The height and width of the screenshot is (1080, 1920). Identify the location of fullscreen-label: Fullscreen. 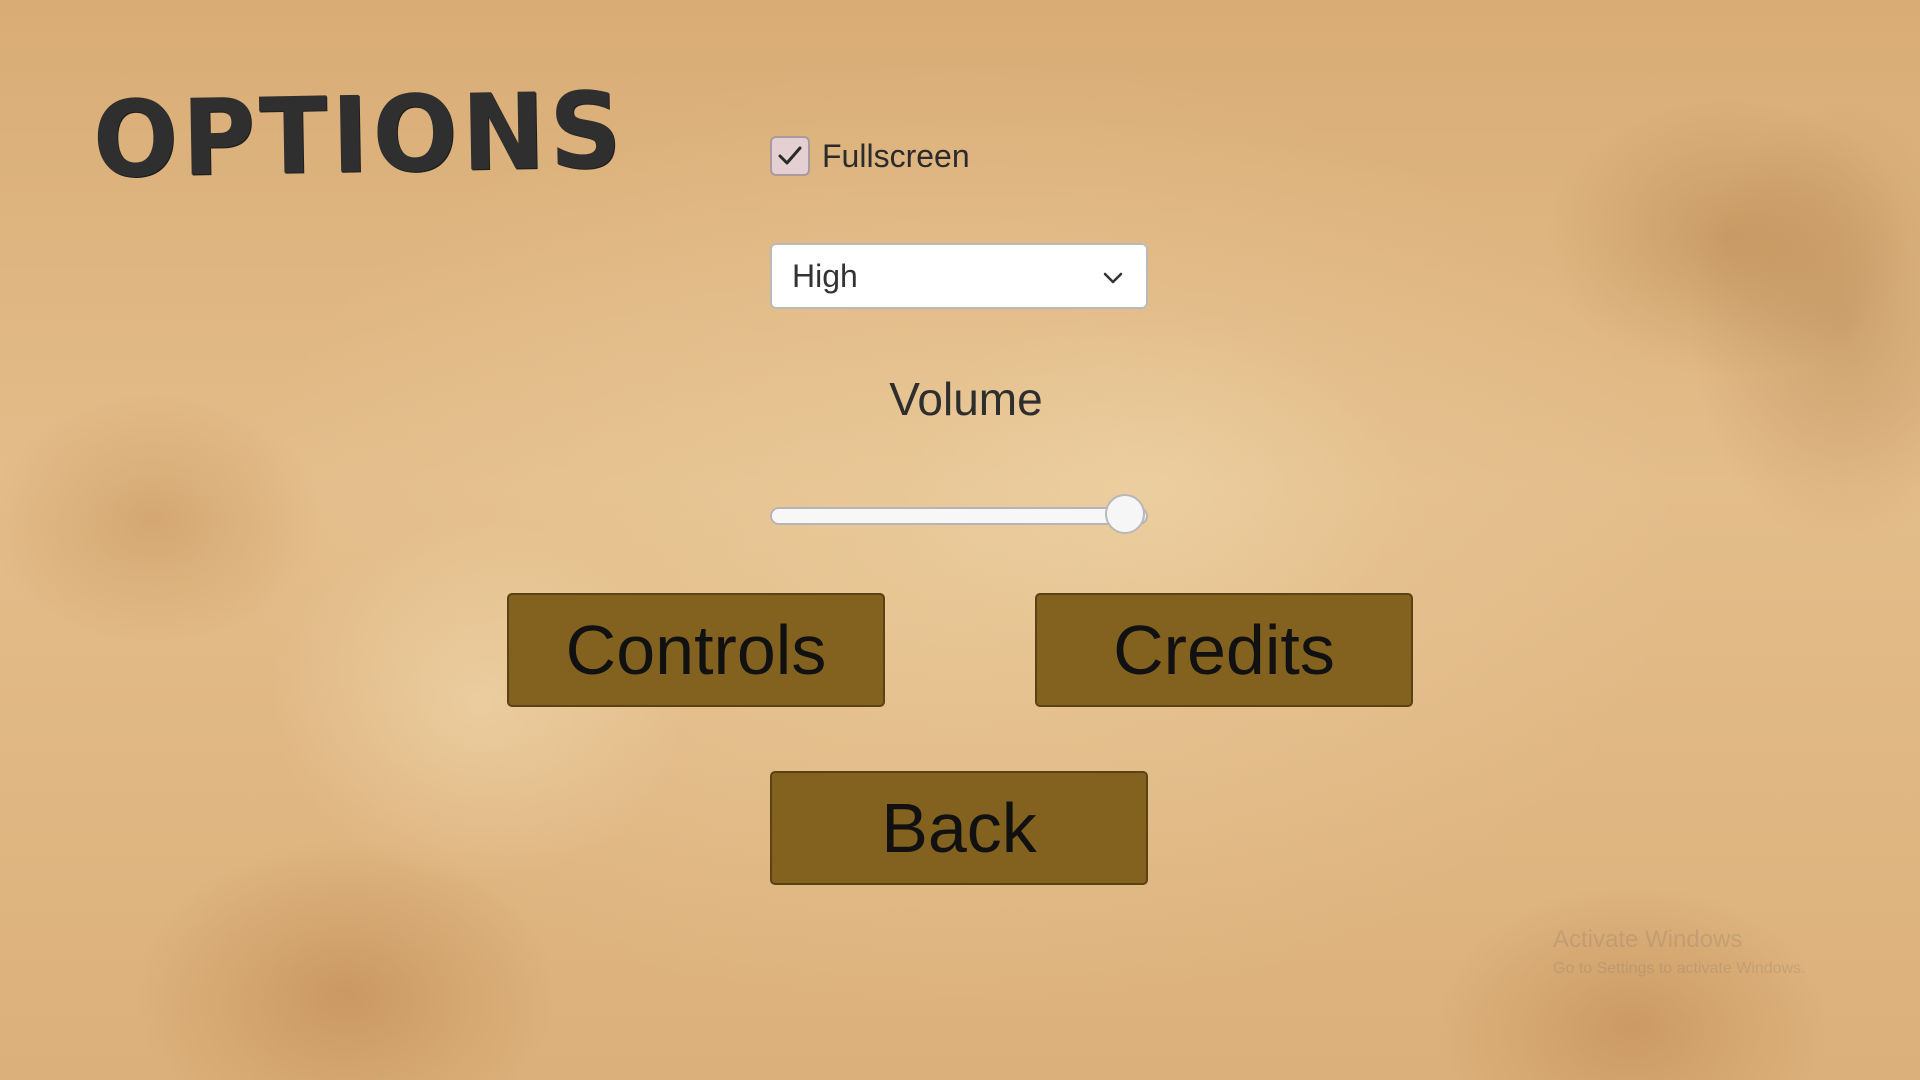
(896, 155).